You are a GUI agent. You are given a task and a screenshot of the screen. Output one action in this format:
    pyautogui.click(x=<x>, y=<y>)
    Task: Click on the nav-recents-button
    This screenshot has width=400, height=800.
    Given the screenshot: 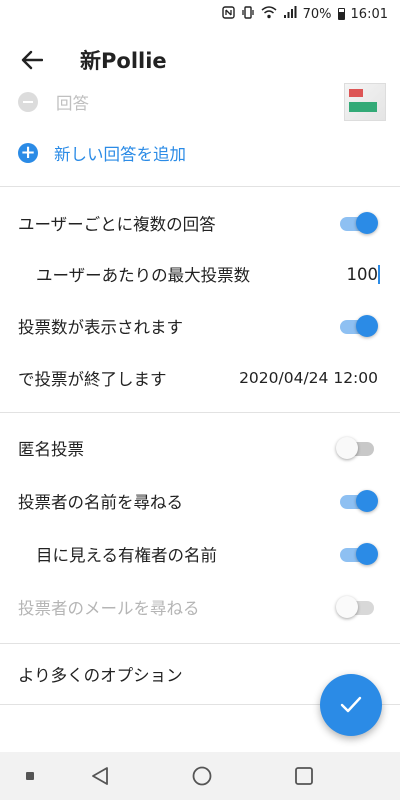 What is the action you would take?
    pyautogui.click(x=304, y=776)
    